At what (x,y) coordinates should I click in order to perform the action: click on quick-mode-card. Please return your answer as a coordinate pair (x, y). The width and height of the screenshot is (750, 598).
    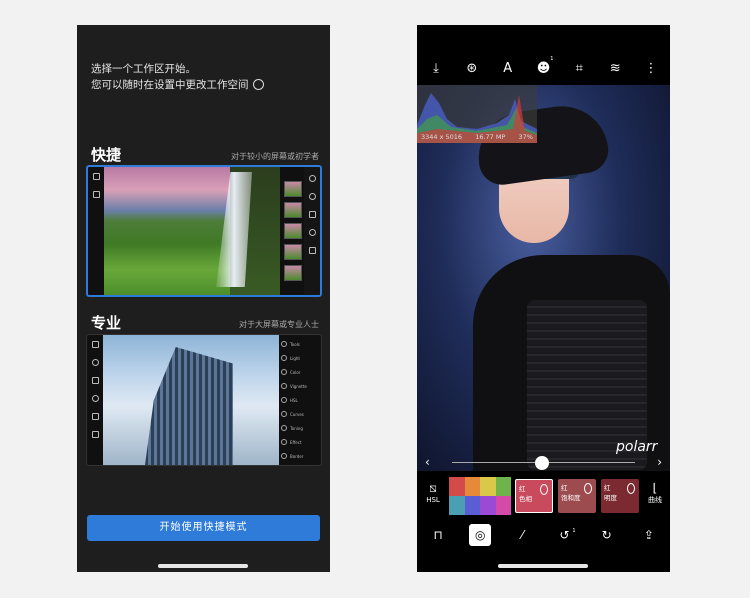
    Looking at the image, I should click on (204, 231).